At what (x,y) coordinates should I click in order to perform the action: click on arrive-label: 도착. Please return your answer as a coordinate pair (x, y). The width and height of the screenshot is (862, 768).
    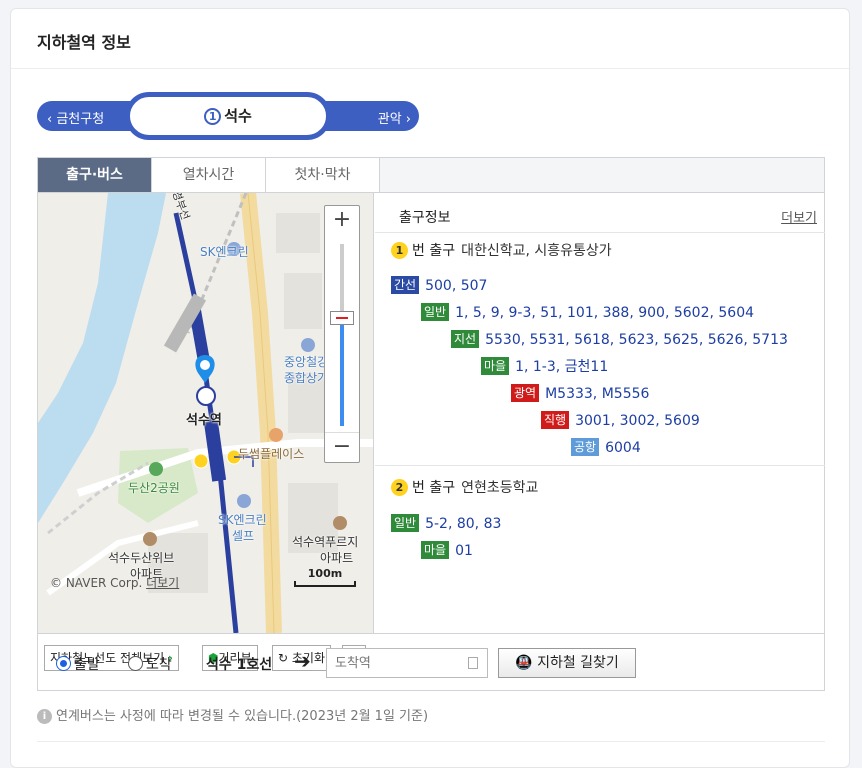
    Looking at the image, I should click on (159, 665).